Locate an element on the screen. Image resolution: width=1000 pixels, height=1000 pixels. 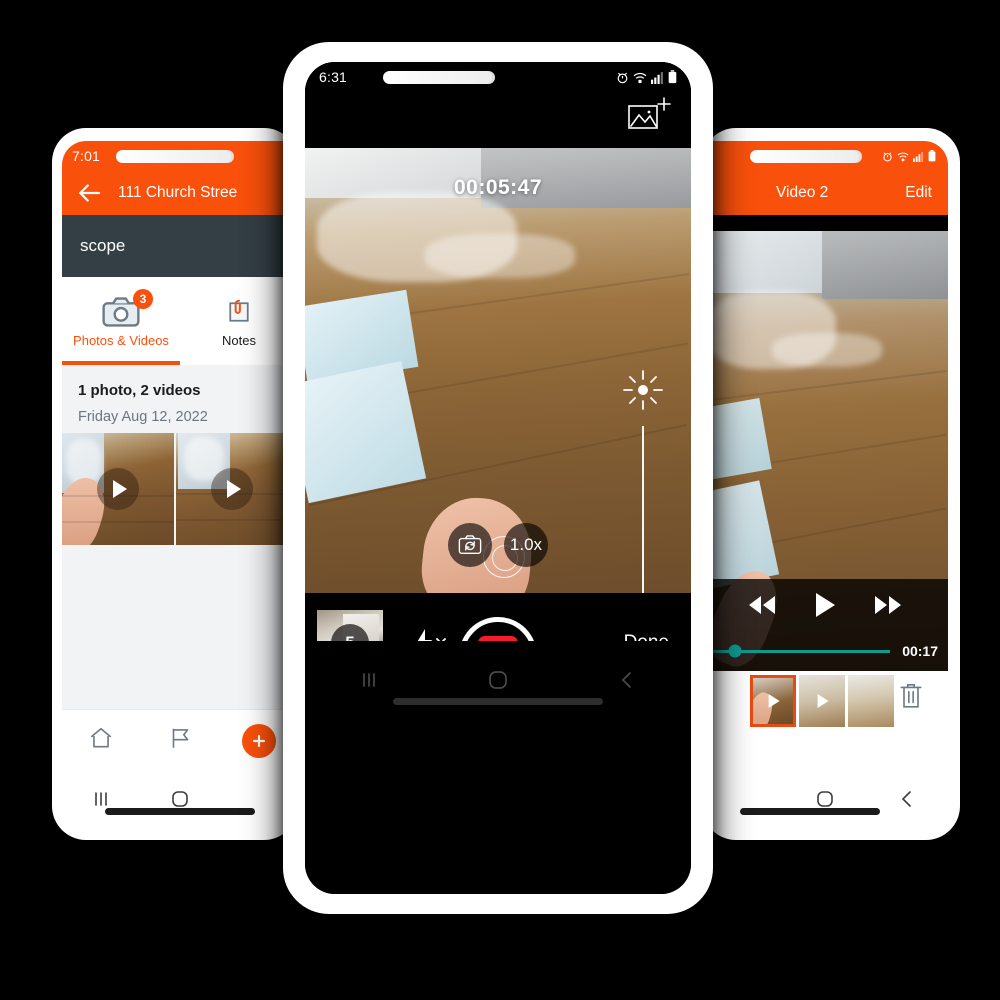
note-attachment-icon is located at coordinates (239, 312).